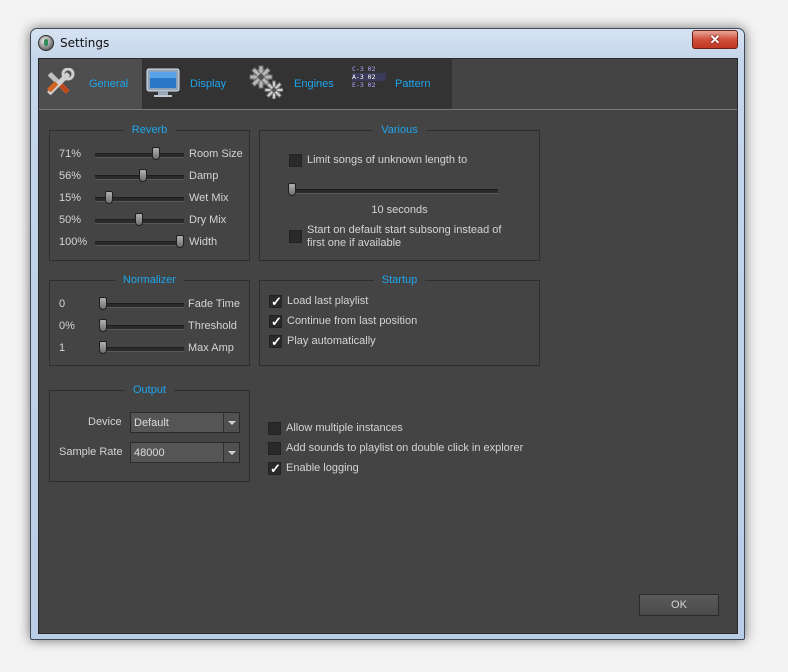 Image resolution: width=788 pixels, height=672 pixels. What do you see at coordinates (214, 304) in the screenshot?
I see `normalizer-label: Fade Time` at bounding box center [214, 304].